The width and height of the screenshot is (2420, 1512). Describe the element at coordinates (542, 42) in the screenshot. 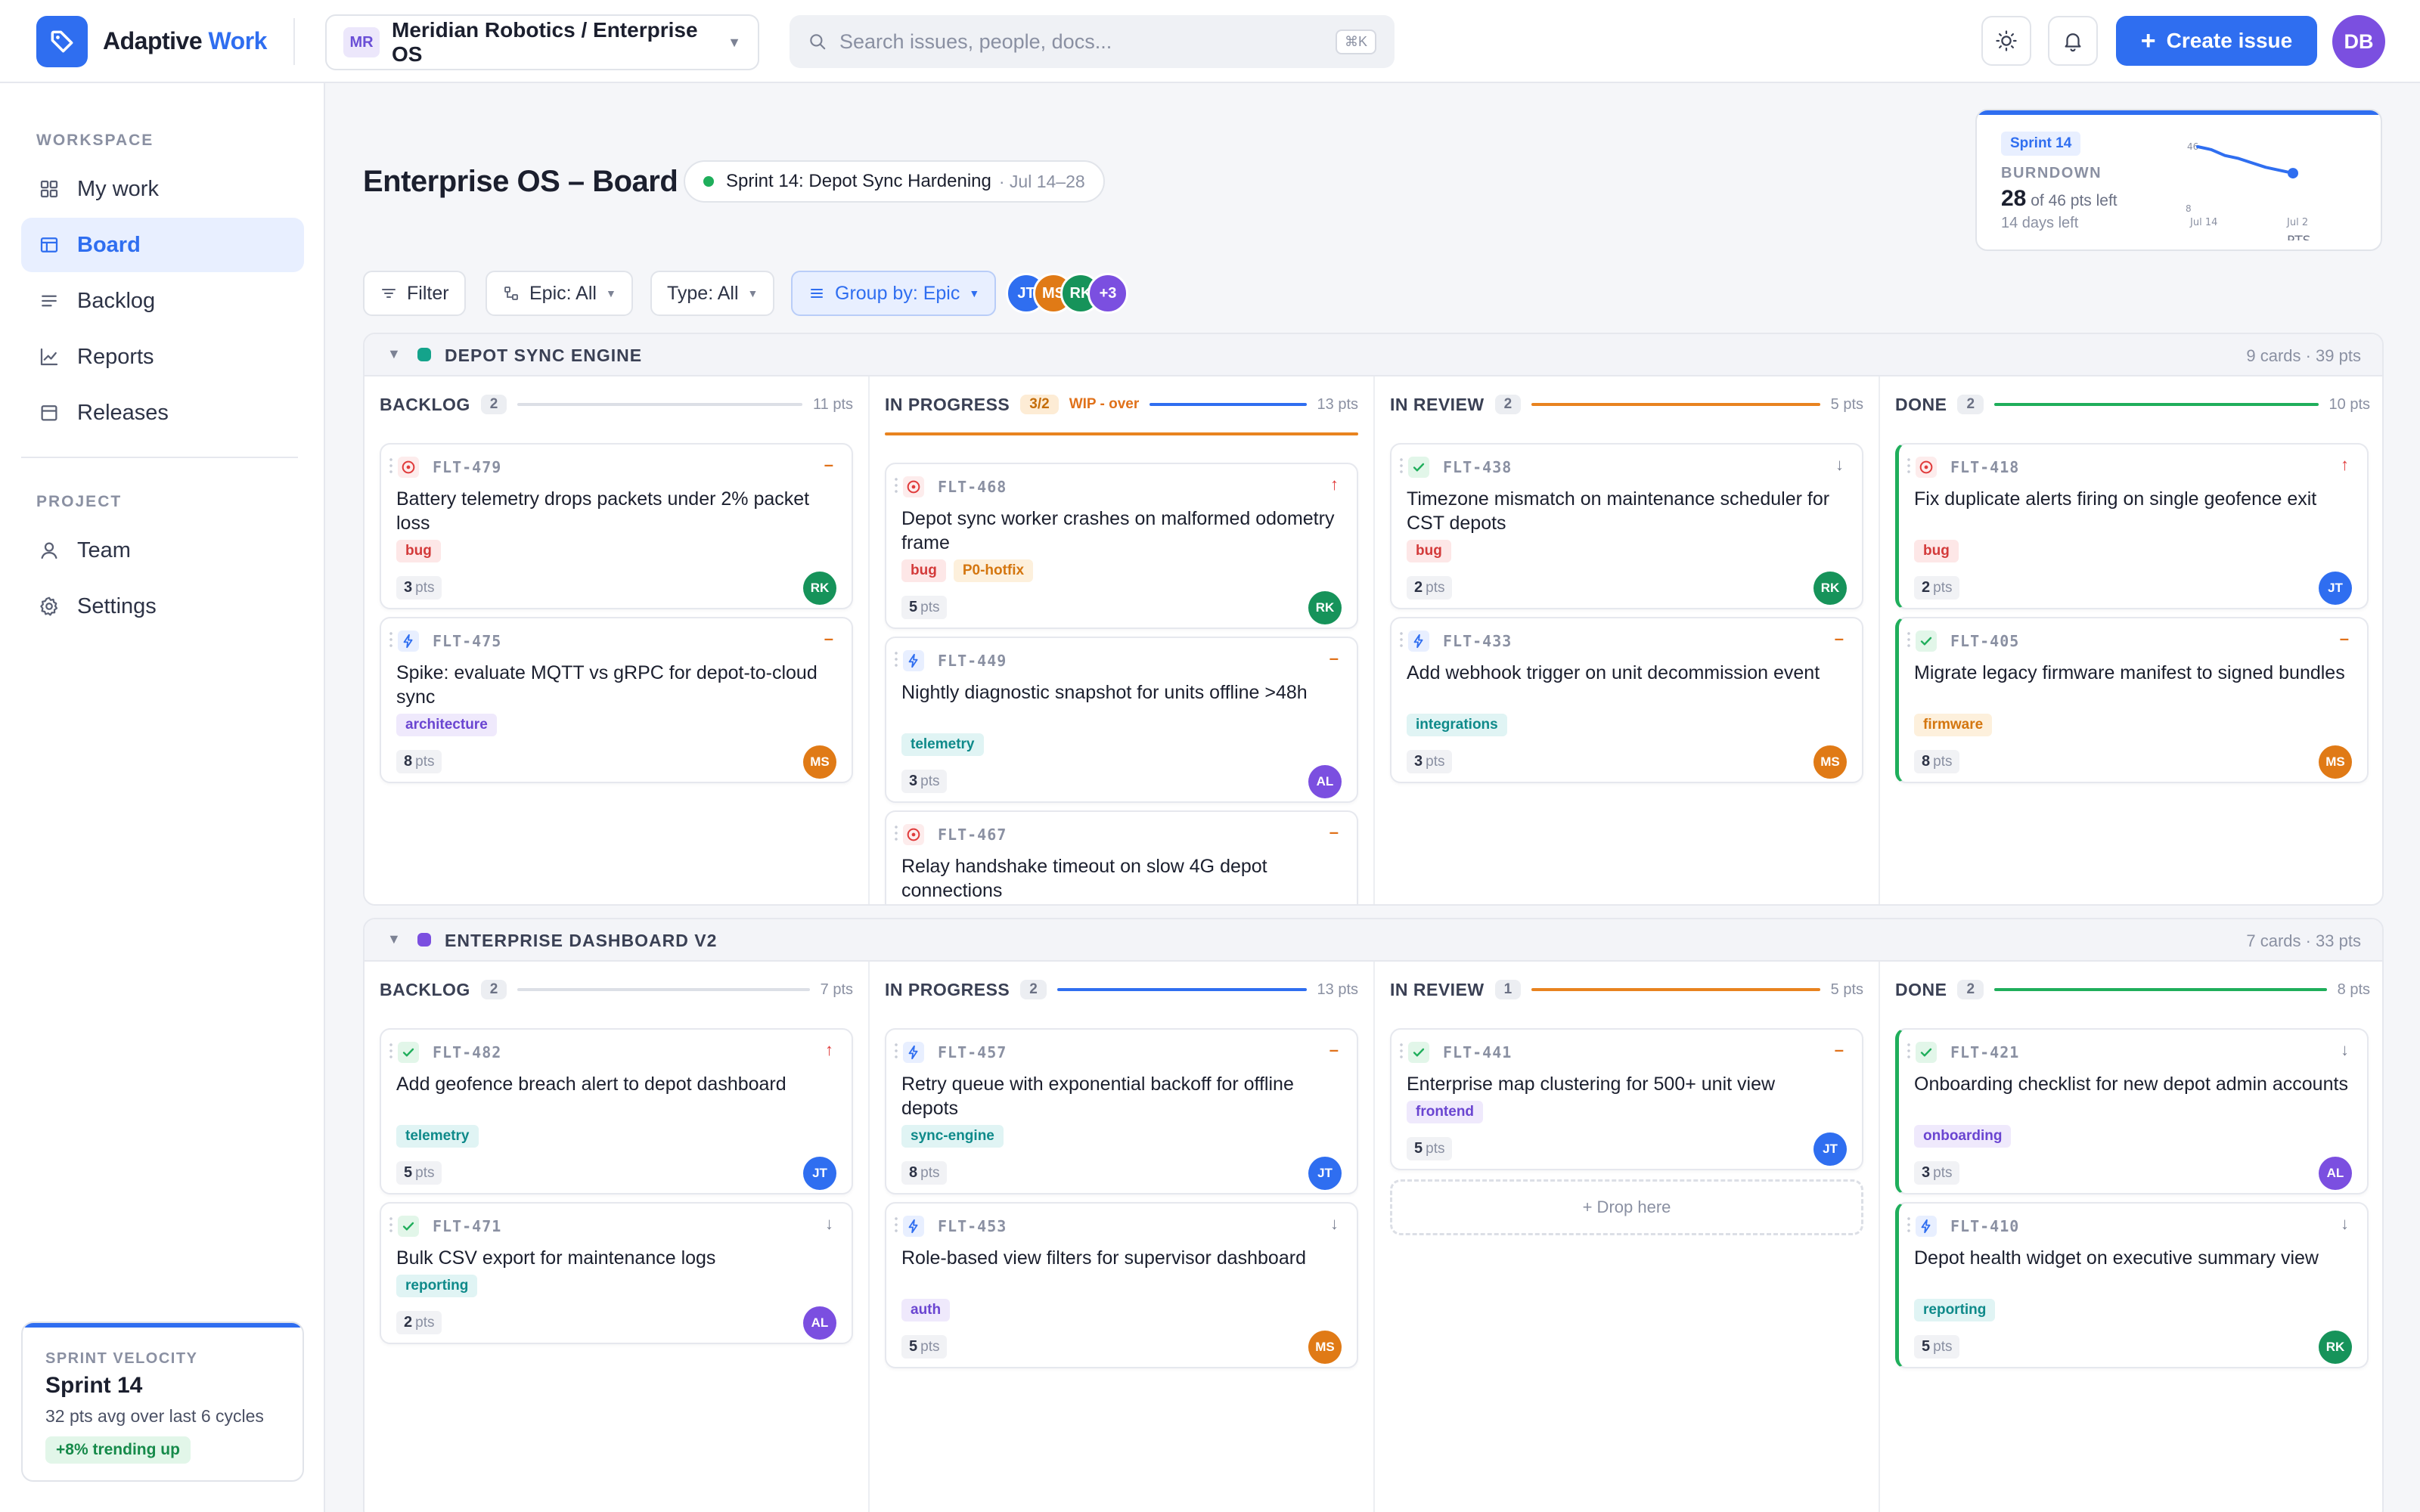

I see `project-selector: MR Meridian Robotics / Enterprise OS ▼` at that location.